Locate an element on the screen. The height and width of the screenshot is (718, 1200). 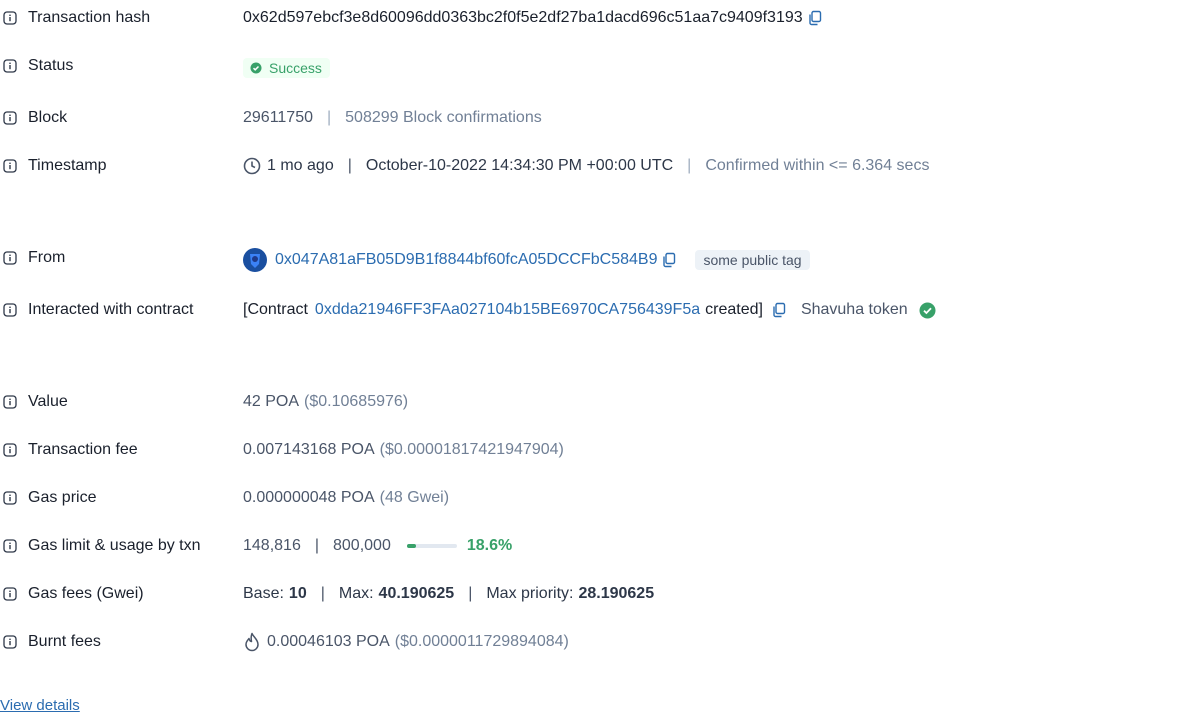
label-container: Value is located at coordinates (34, 402).